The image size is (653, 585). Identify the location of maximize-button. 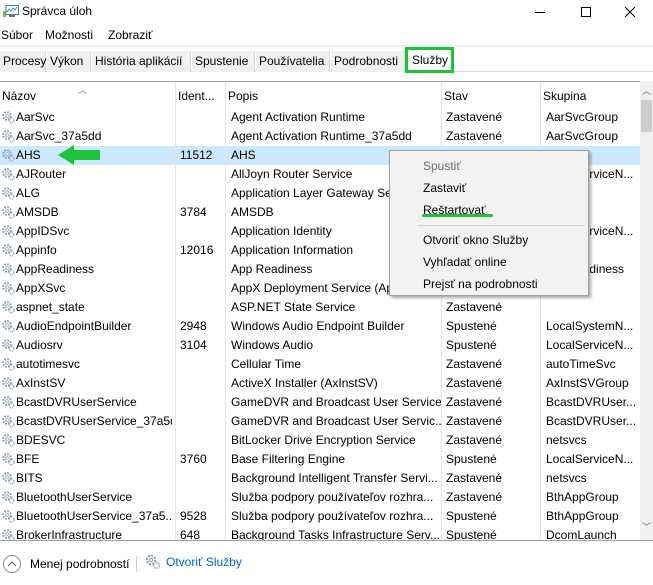
(586, 12).